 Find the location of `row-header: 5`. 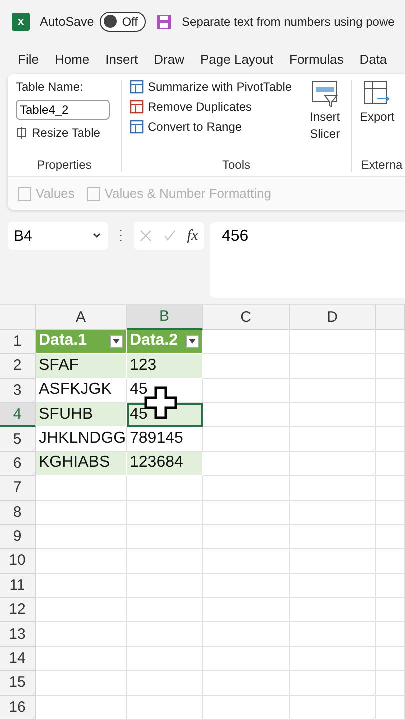

row-header: 5 is located at coordinates (18, 439).